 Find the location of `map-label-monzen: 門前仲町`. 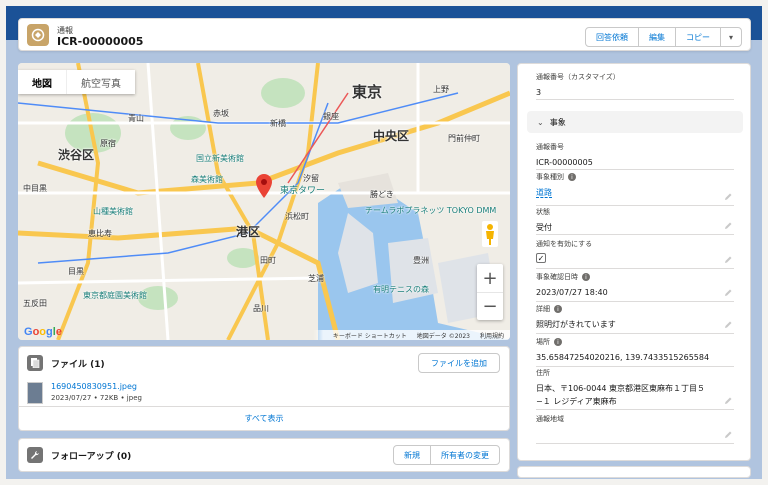

map-label-monzen: 門前仲町 is located at coordinates (464, 138).